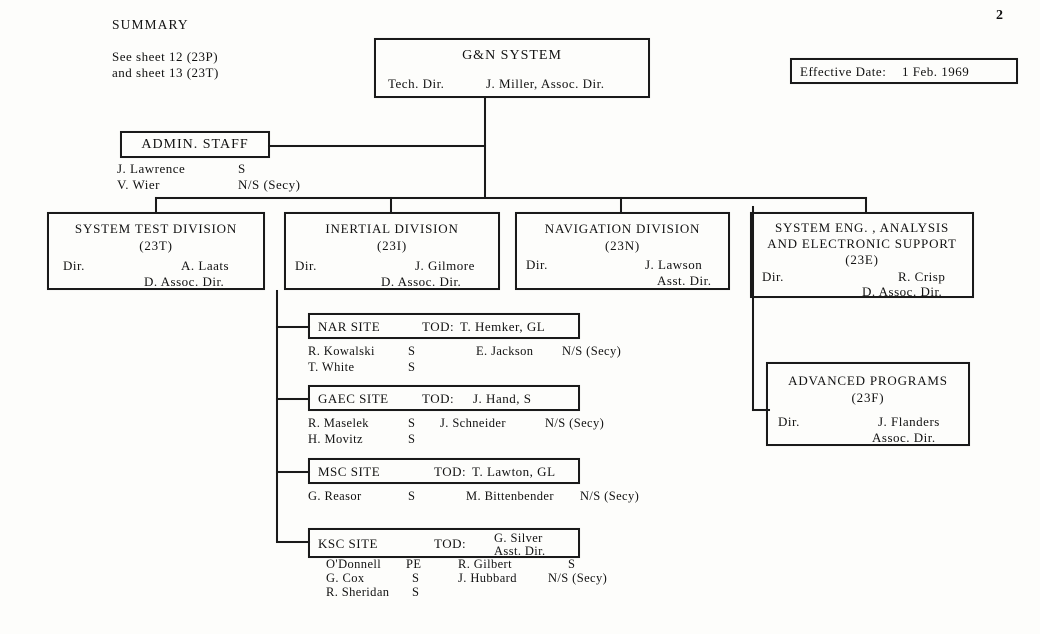  I want to click on nar-site-secretary-name: E. Jackson, so click(505, 351).